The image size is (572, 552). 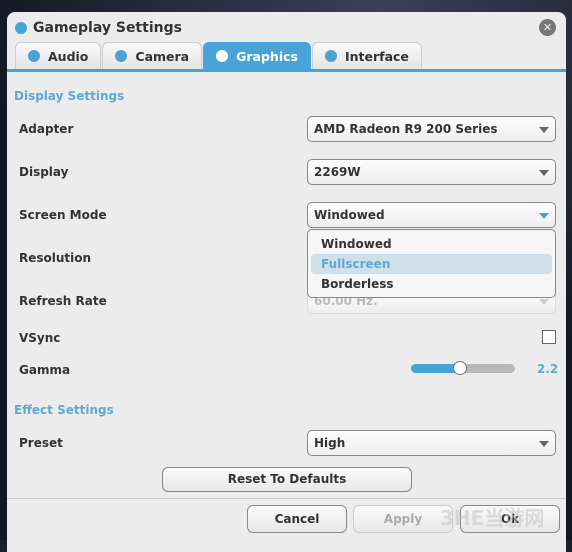 I want to click on option-windowed: Windowed, so click(x=431, y=244).